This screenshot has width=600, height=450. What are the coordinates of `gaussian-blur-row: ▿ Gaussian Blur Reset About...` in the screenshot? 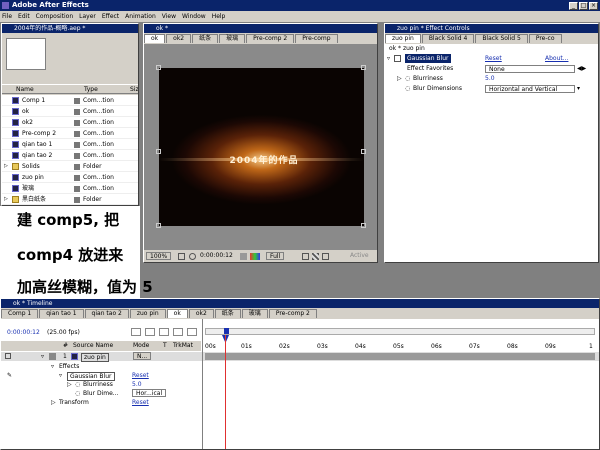 It's located at (491, 58).